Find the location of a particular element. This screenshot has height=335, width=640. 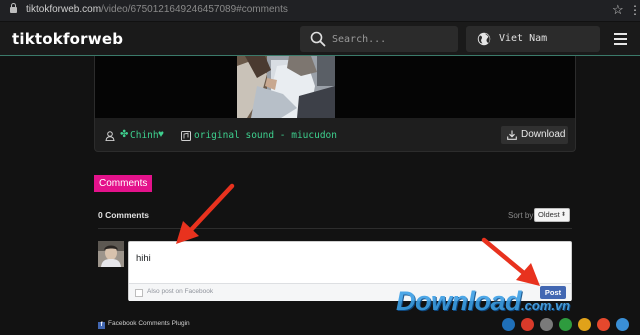

sort-by-label: Sort by is located at coordinates (521, 215).